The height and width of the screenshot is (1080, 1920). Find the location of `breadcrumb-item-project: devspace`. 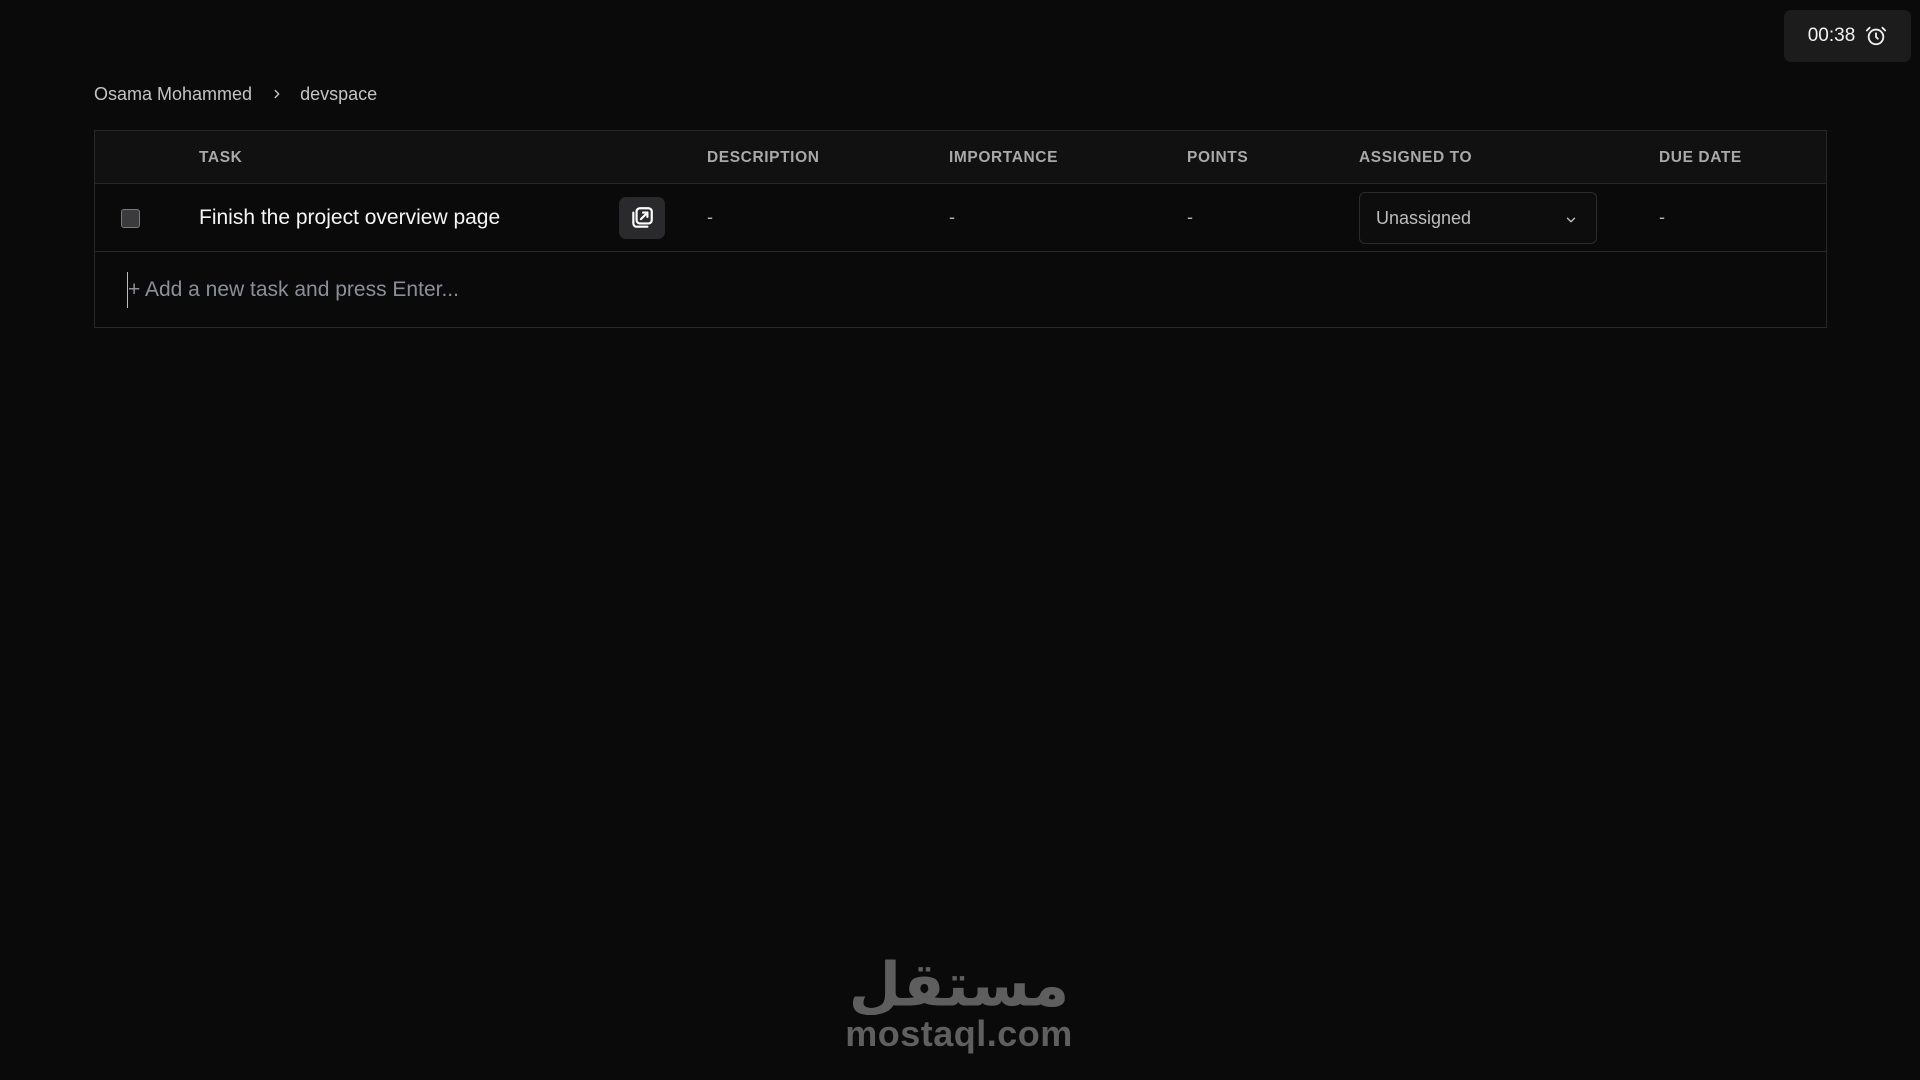

breadcrumb-item-project: devspace is located at coordinates (338, 94).